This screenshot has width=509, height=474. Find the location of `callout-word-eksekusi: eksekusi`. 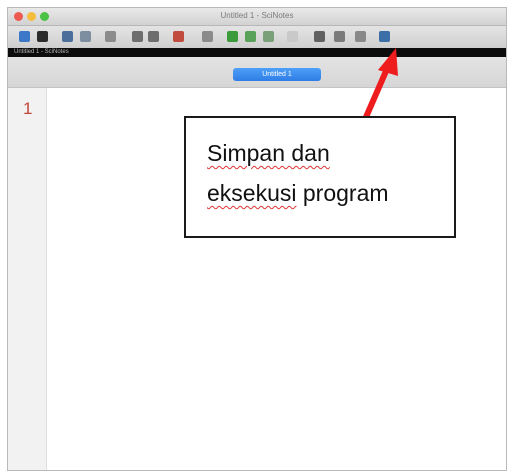

callout-word-eksekusi: eksekusi is located at coordinates (252, 193).